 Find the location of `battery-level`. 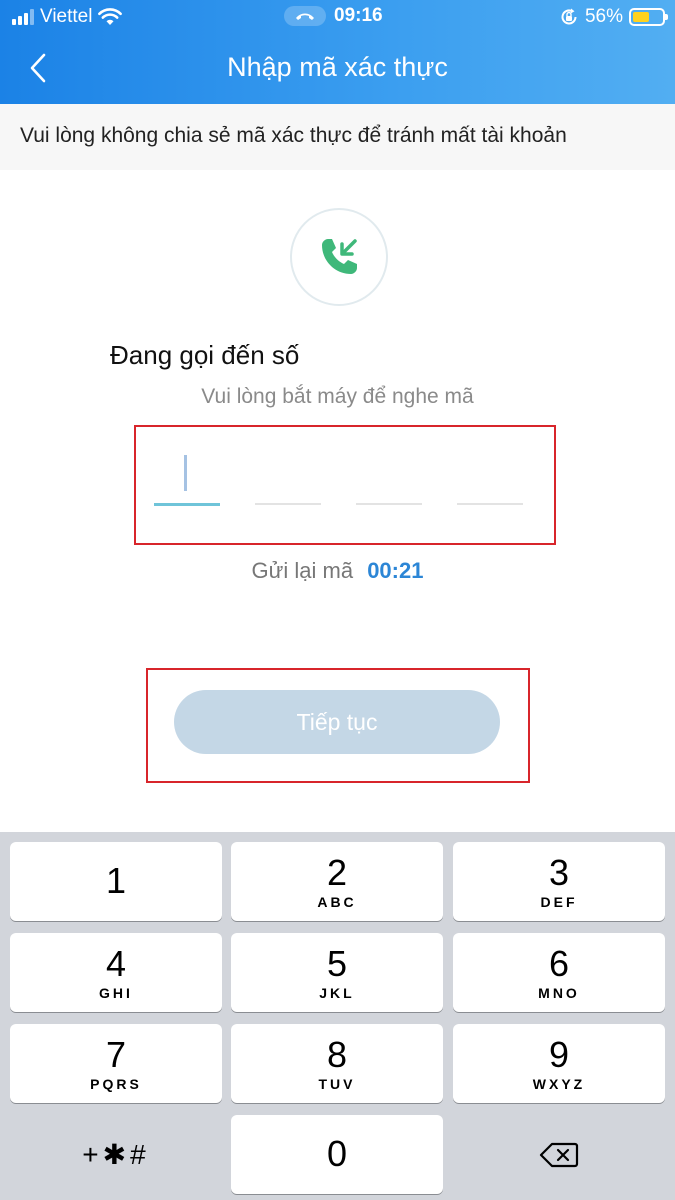

battery-level is located at coordinates (641, 17).